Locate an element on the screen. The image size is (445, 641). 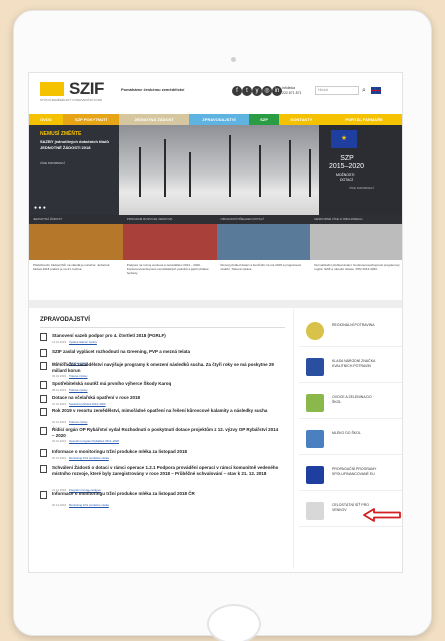
szp-title-line2: 2015–2020 is located at coordinates (347, 166).